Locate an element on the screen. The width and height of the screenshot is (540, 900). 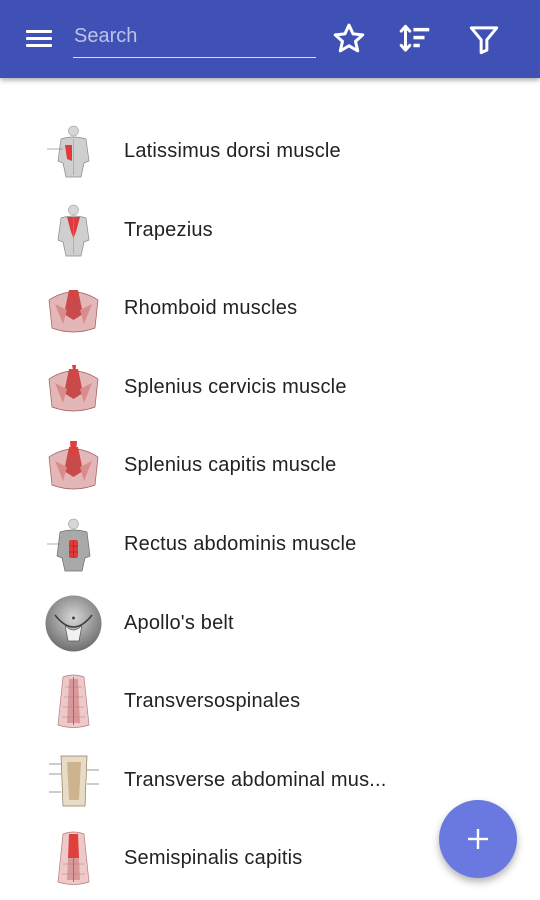
list-item-label: Trapezius is located at coordinates (168, 229).